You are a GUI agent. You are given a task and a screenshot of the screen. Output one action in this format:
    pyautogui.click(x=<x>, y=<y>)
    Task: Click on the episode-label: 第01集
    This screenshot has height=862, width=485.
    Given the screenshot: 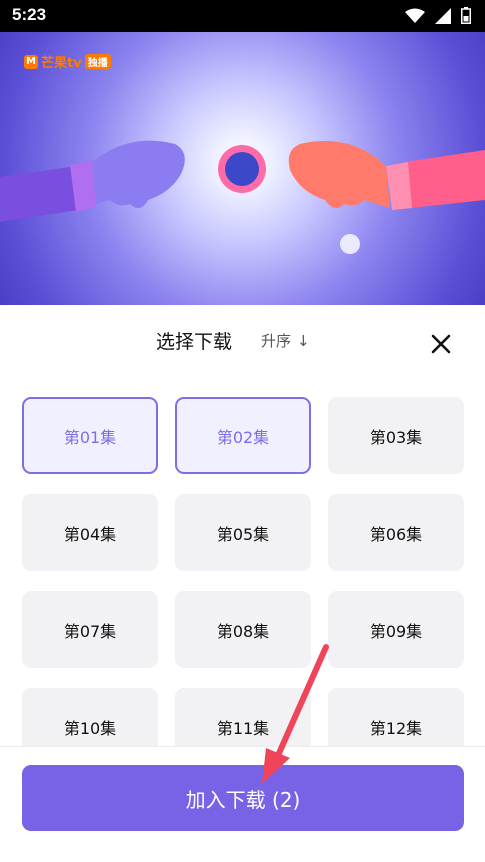 What is the action you would take?
    pyautogui.click(x=90, y=437)
    